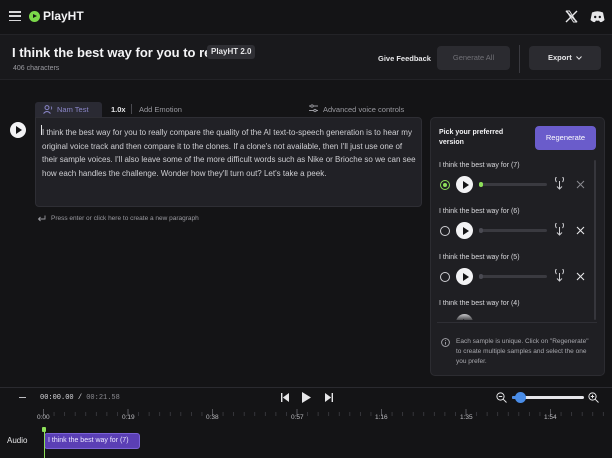  I want to click on speed-control: 1.0x, so click(118, 109).